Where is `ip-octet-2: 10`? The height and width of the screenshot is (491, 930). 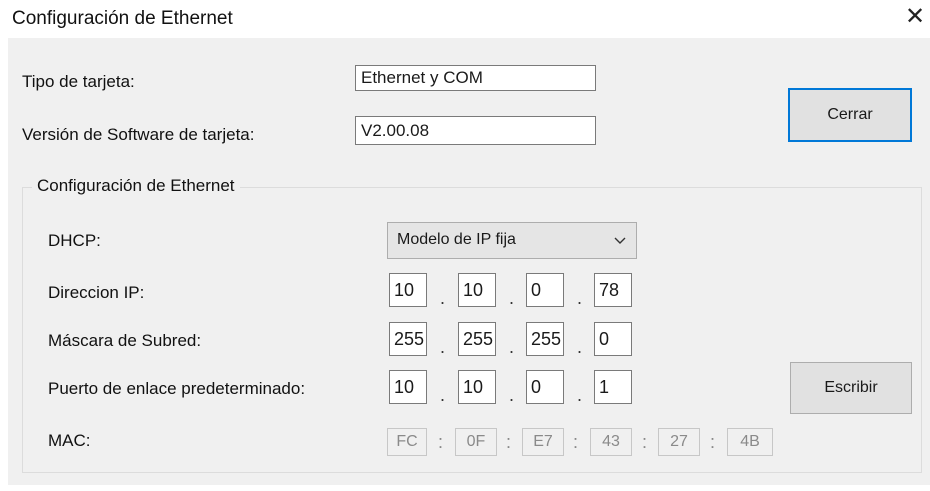
ip-octet-2: 10 is located at coordinates (477, 290).